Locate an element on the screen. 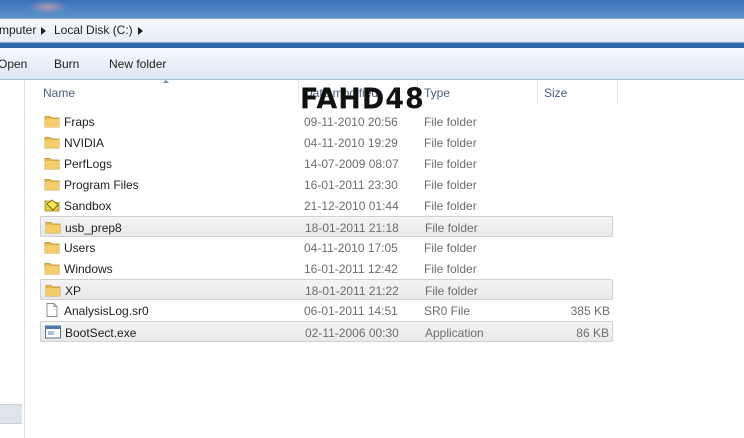 The height and width of the screenshot is (438, 744). file-date-modified: 06-01-2011 14:51 is located at coordinates (351, 311).